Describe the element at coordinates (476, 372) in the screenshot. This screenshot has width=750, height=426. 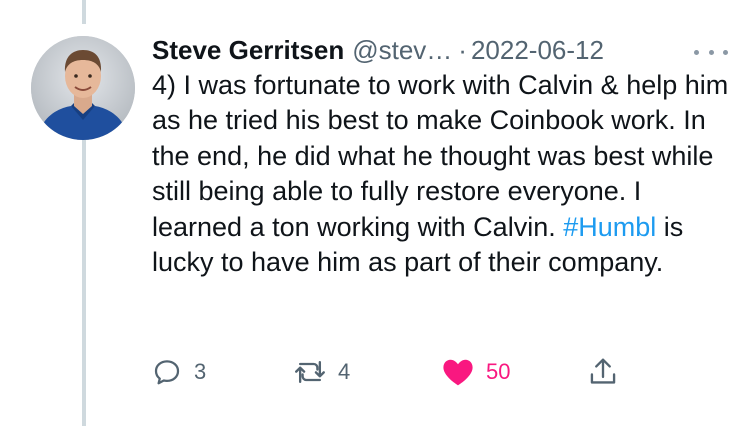
I see `like-button: 50` at that location.